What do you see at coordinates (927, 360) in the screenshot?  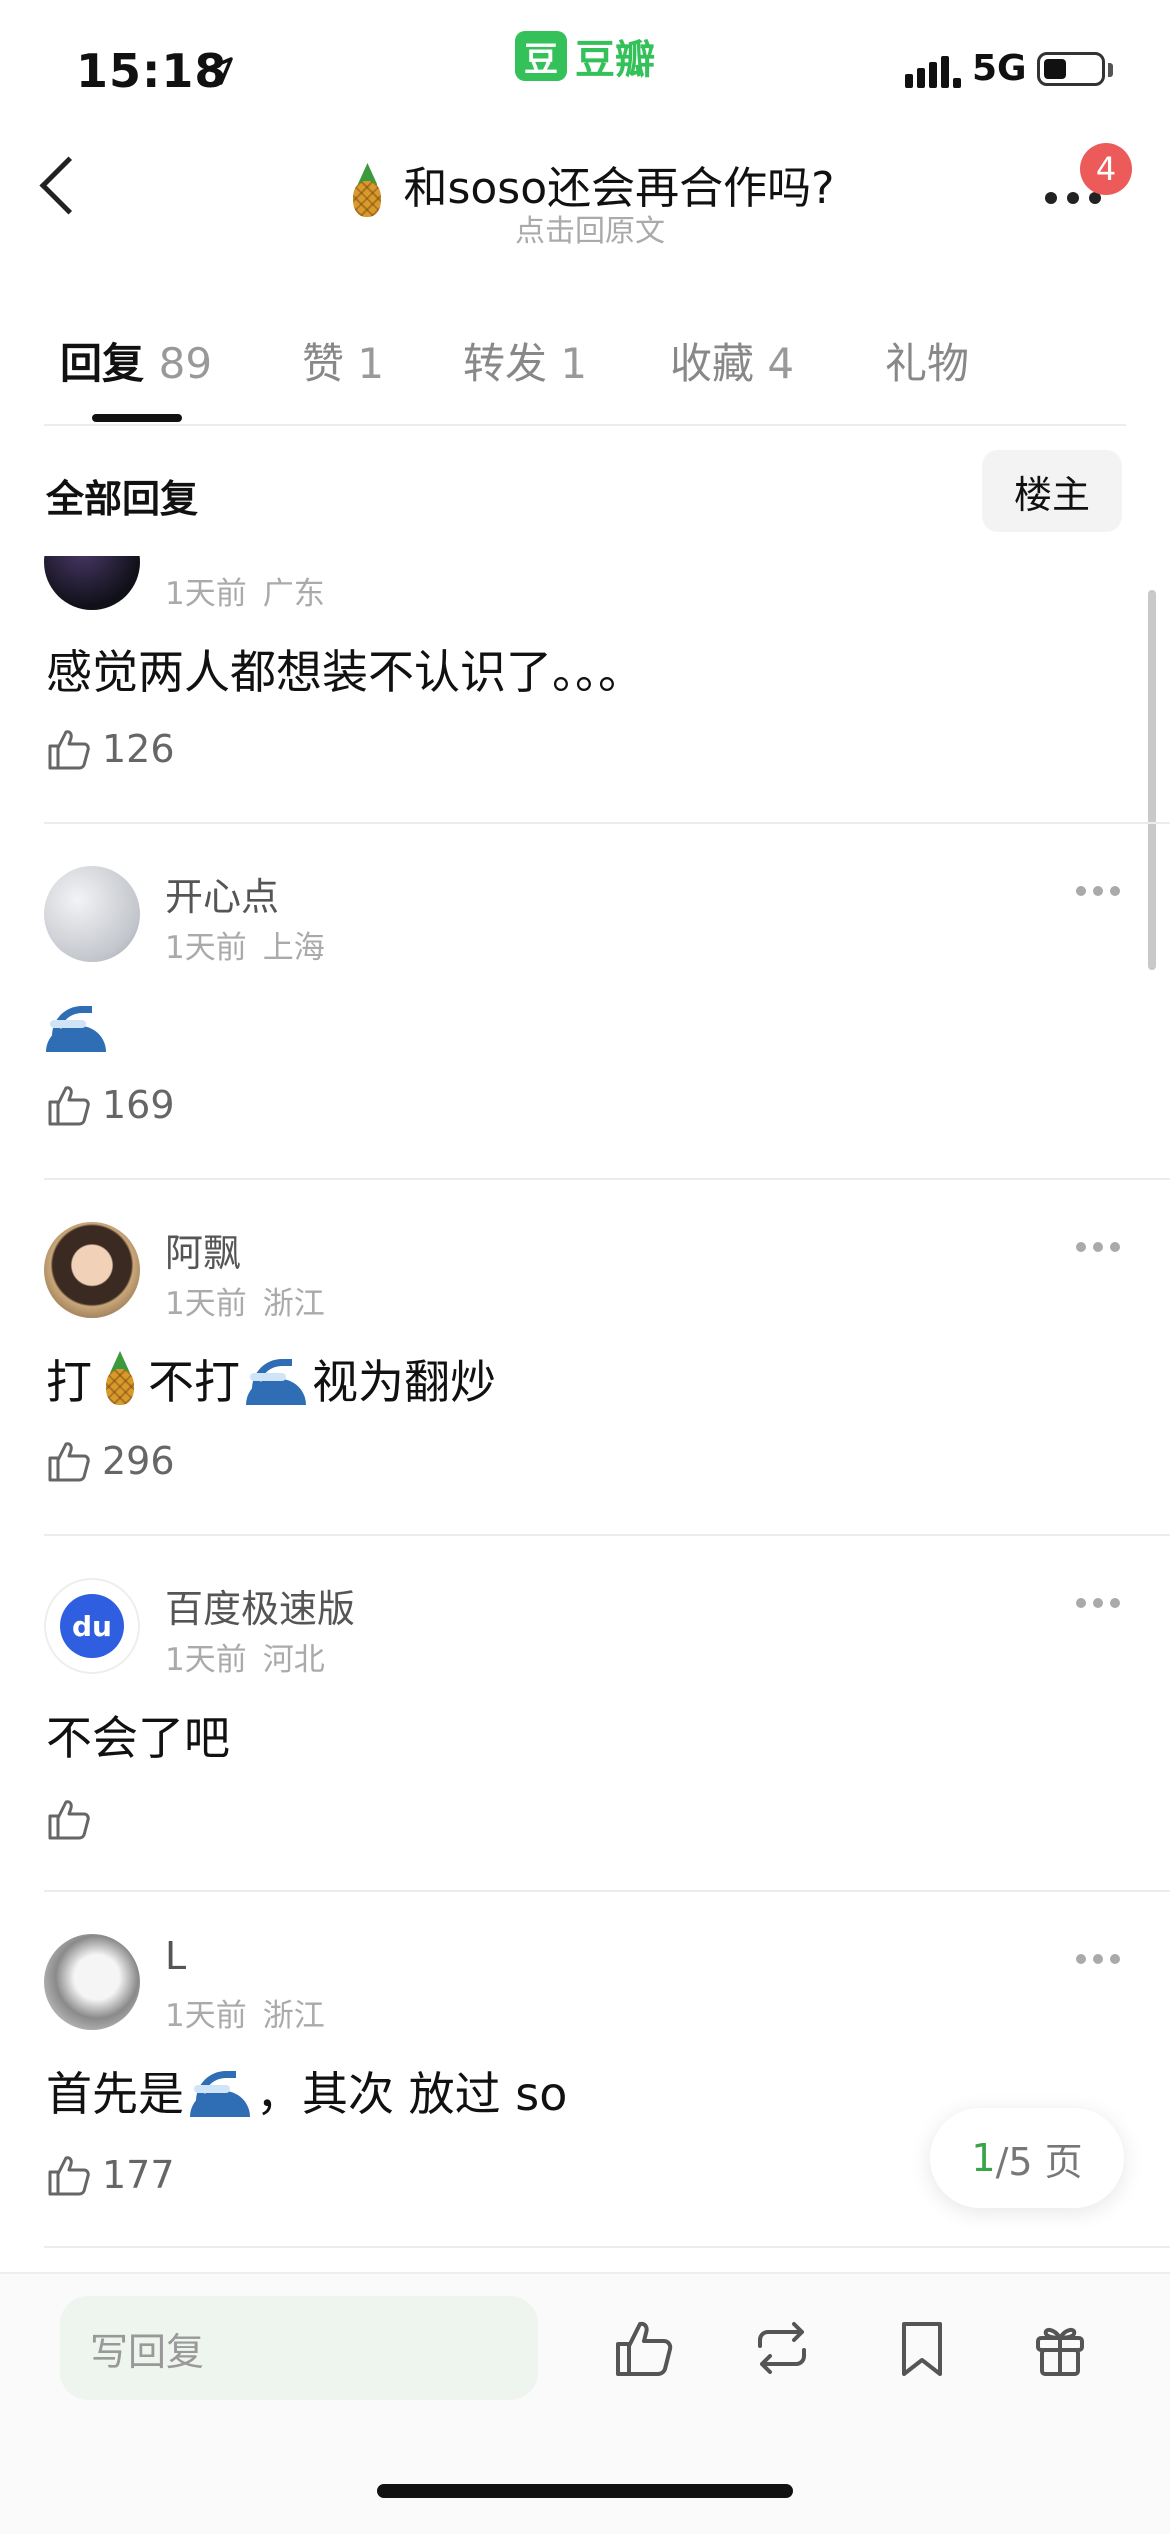 I see `tab-gifts: 礼物` at bounding box center [927, 360].